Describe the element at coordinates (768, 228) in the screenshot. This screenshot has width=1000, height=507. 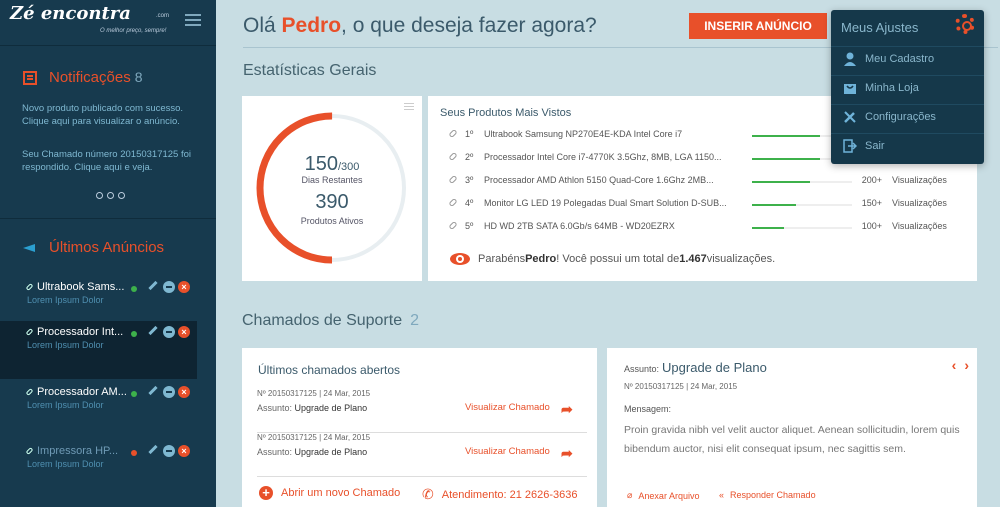
I see `views-bar-fill` at that location.